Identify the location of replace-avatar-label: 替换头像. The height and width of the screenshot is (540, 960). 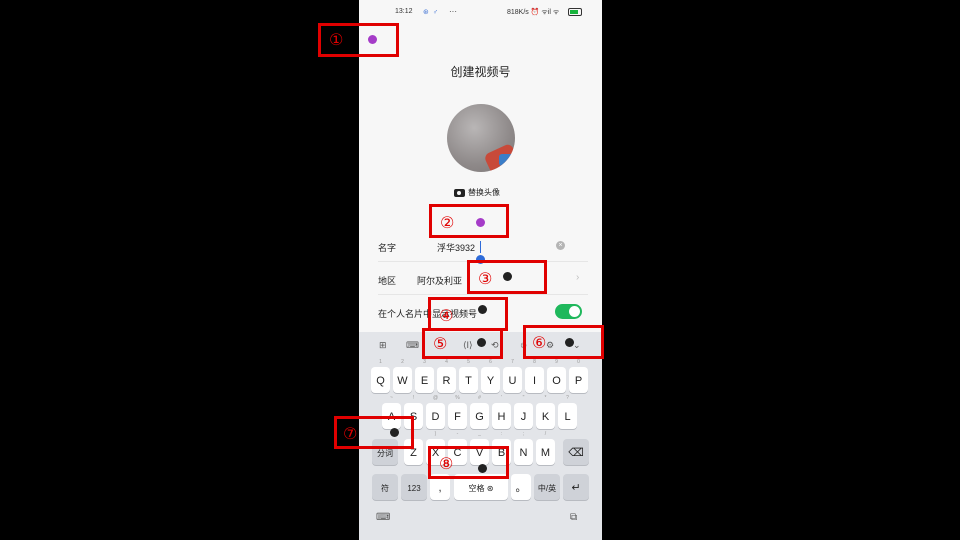
(484, 192).